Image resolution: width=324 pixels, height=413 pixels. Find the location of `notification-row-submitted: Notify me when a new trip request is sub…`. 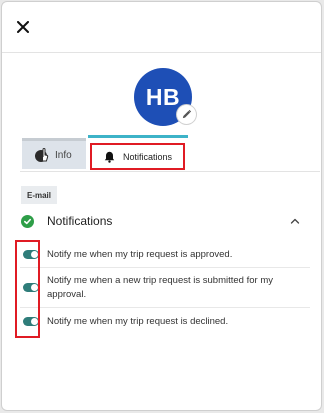

notification-row-submitted: Notify me when a new trip request is sub… is located at coordinates (165, 287).